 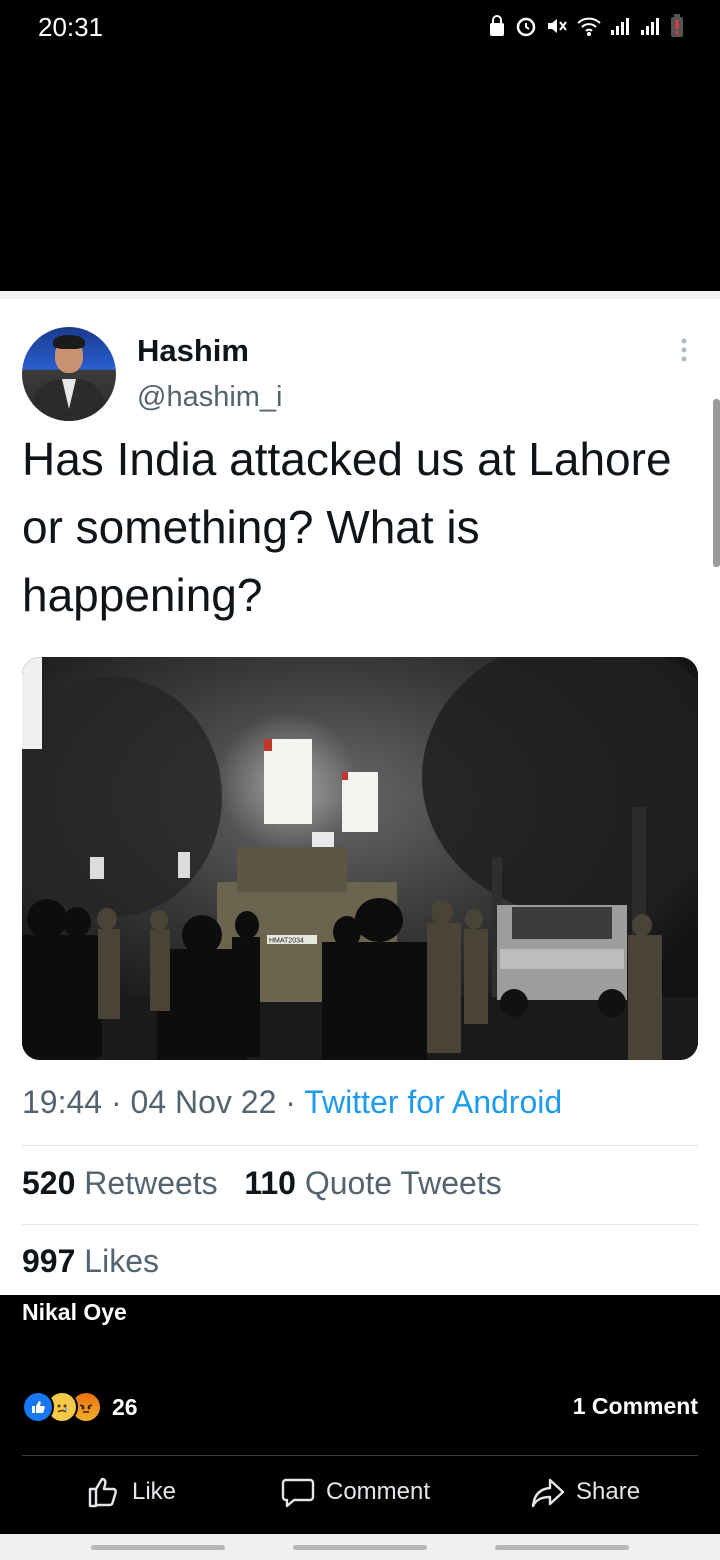 I want to click on battery-low-icon, so click(x=677, y=28).